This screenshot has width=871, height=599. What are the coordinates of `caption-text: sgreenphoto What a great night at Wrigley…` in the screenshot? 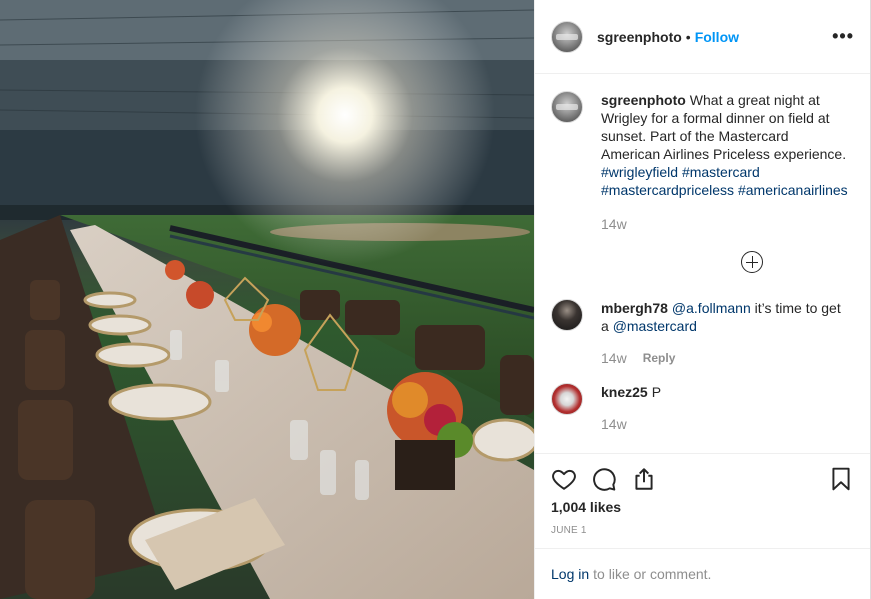 It's located at (725, 145).